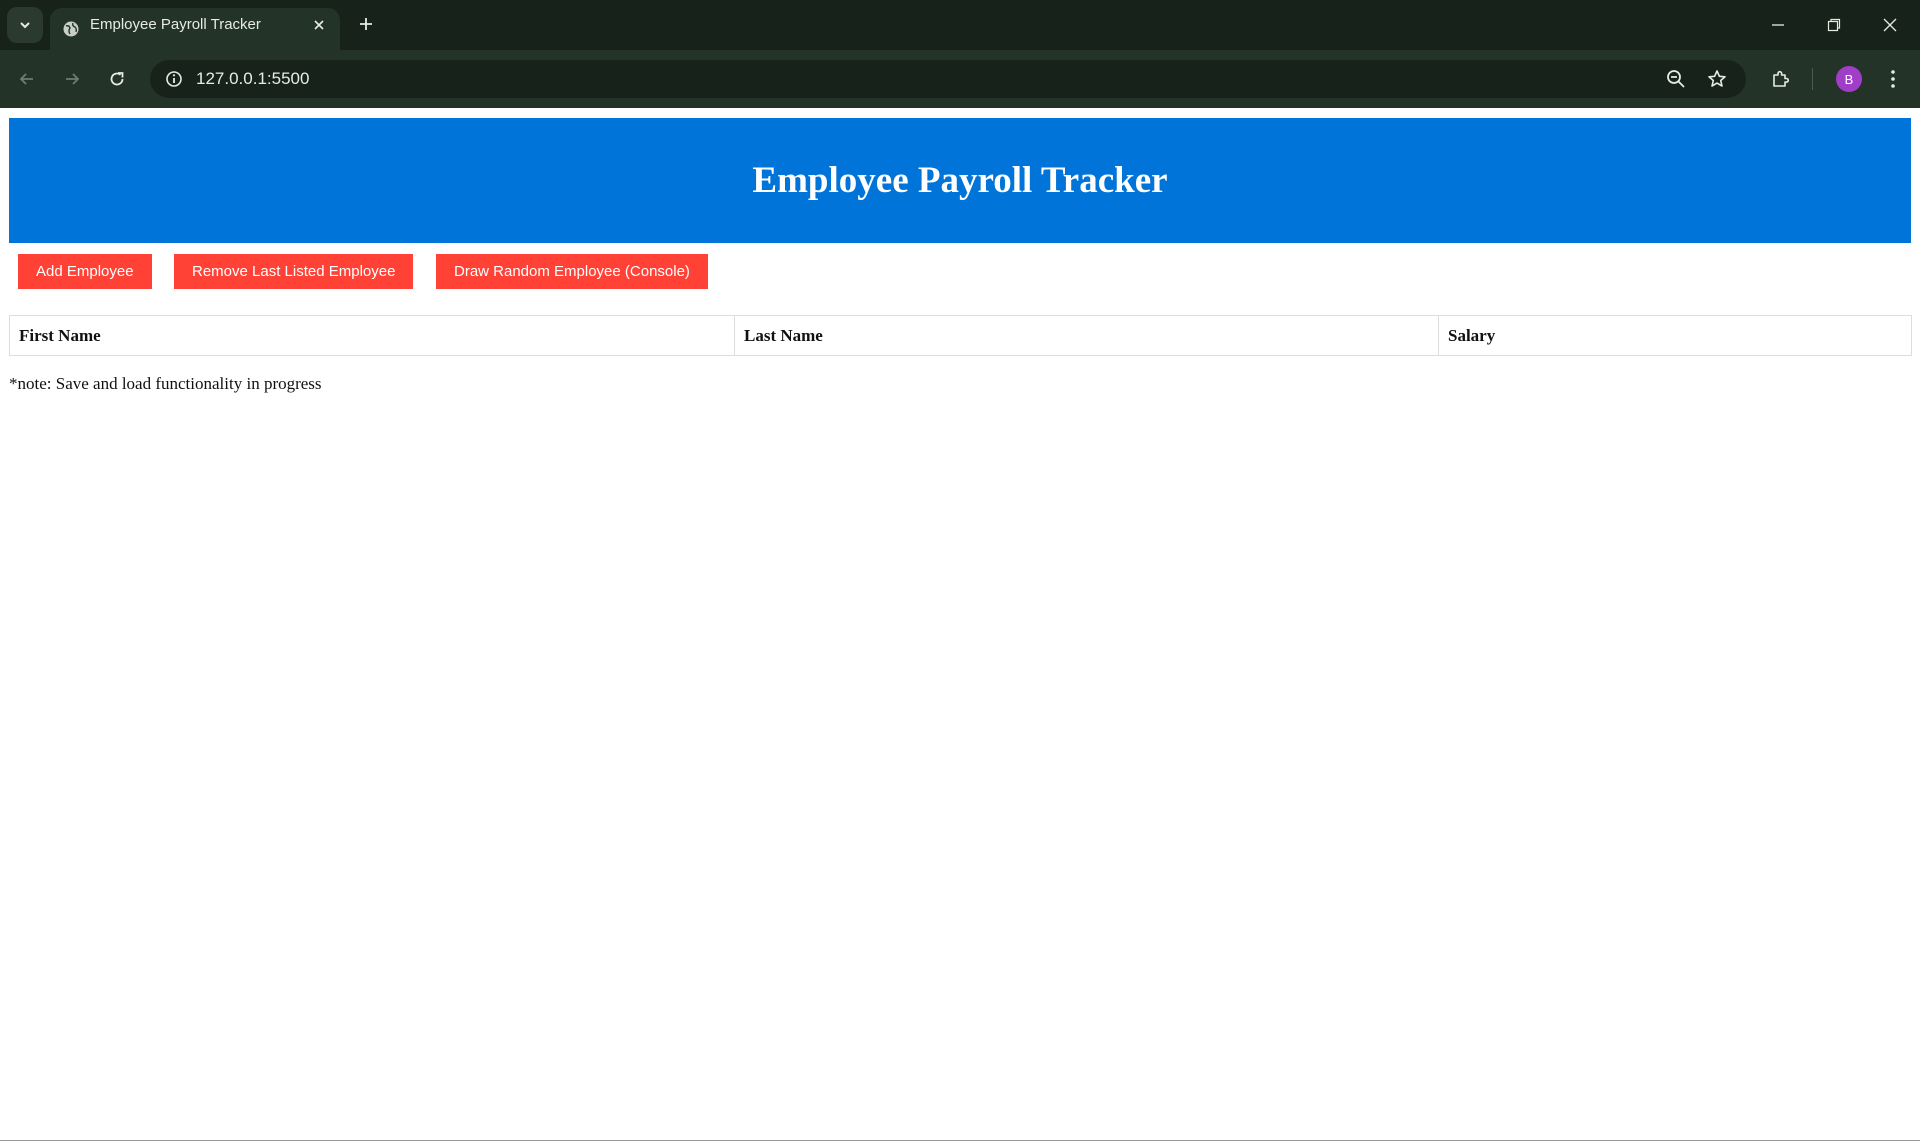  What do you see at coordinates (1675, 335) in the screenshot?
I see `column-header-salary: Salary` at bounding box center [1675, 335].